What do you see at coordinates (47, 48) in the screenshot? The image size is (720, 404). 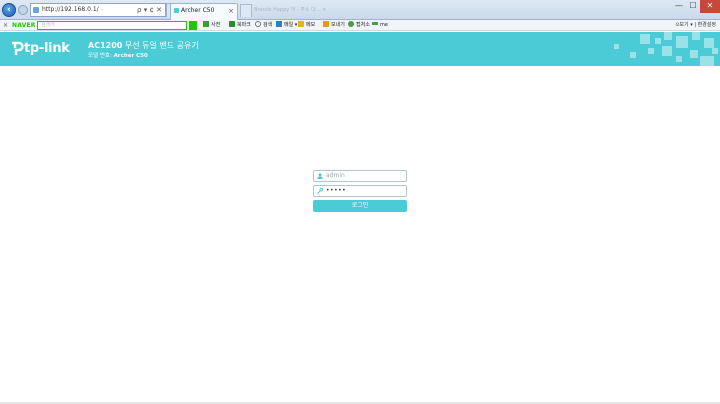 I see `logo-text: tp-link` at bounding box center [47, 48].